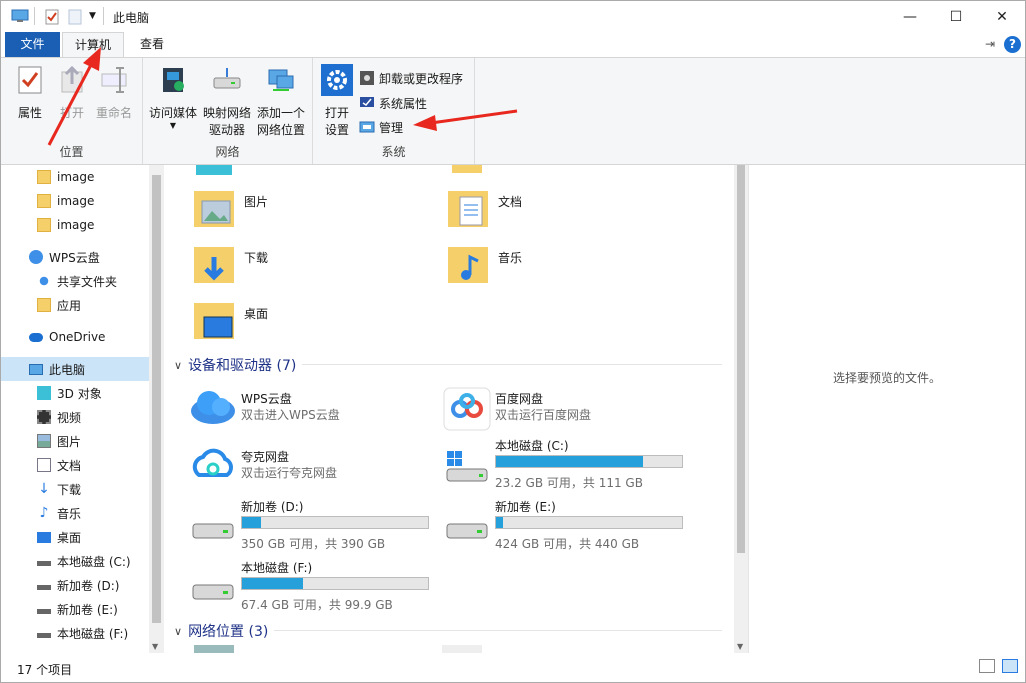  I want to click on nav-item-videos: 视频, so click(75, 417).